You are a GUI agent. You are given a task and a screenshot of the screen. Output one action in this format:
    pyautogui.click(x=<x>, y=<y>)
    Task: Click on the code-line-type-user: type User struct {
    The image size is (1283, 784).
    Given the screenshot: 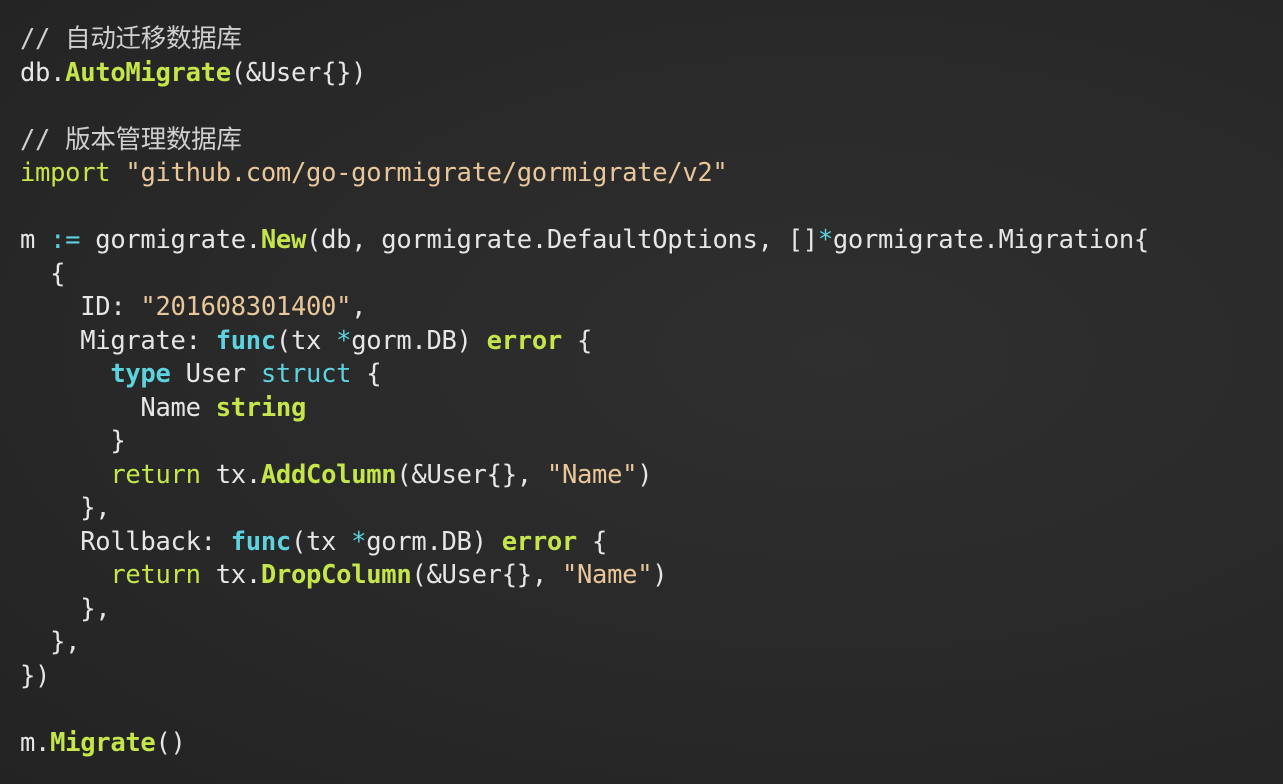 What is the action you would take?
    pyautogui.click(x=651, y=375)
    